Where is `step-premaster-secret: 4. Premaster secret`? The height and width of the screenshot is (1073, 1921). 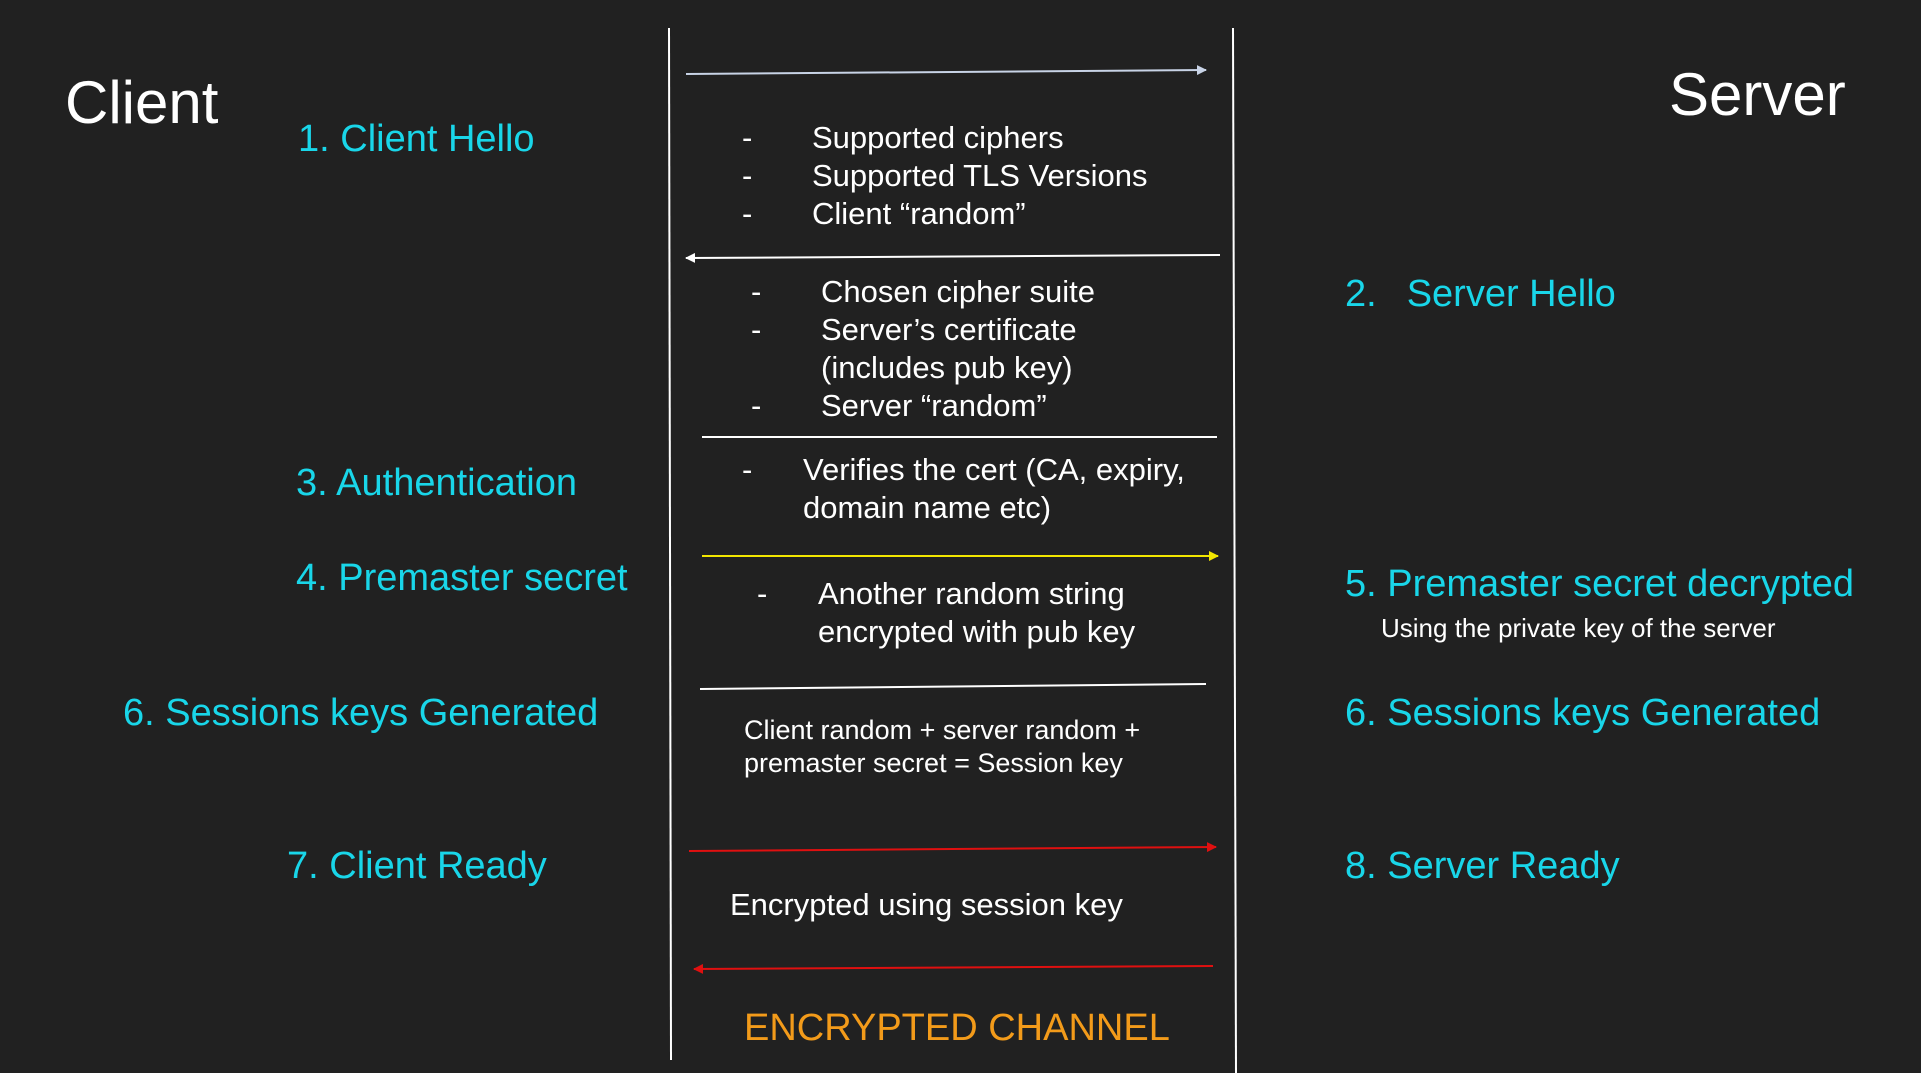 step-premaster-secret: 4. Premaster secret is located at coordinates (462, 578).